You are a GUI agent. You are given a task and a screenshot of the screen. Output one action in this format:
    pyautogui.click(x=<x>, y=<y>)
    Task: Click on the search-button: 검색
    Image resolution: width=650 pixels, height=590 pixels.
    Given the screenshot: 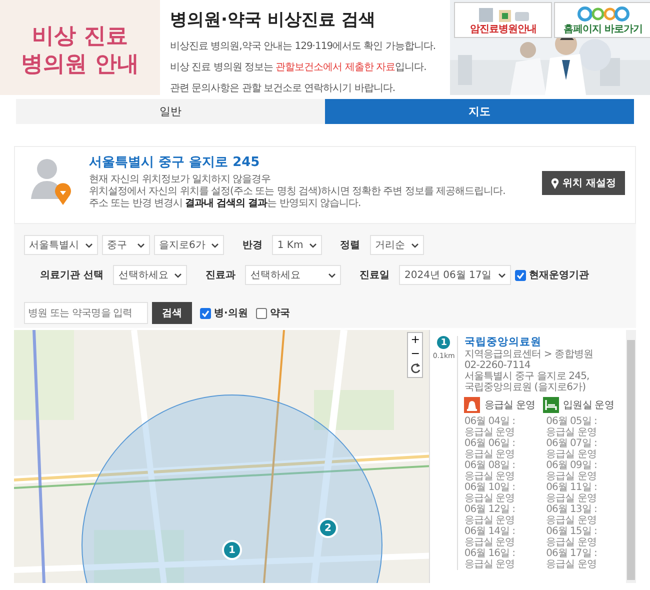 What is the action you would take?
    pyautogui.click(x=172, y=313)
    